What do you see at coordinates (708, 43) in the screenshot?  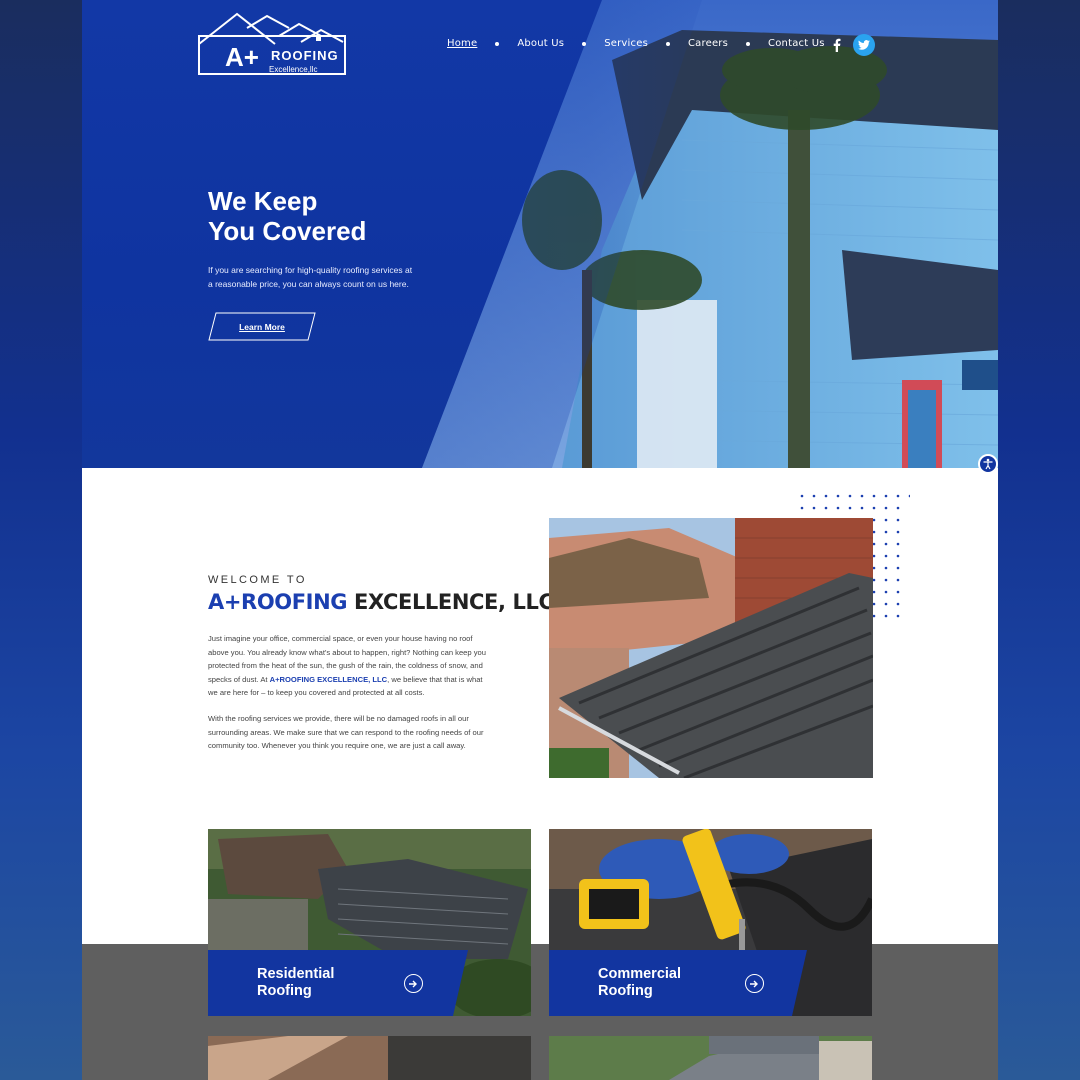 I see `nav-careers: Careers` at bounding box center [708, 43].